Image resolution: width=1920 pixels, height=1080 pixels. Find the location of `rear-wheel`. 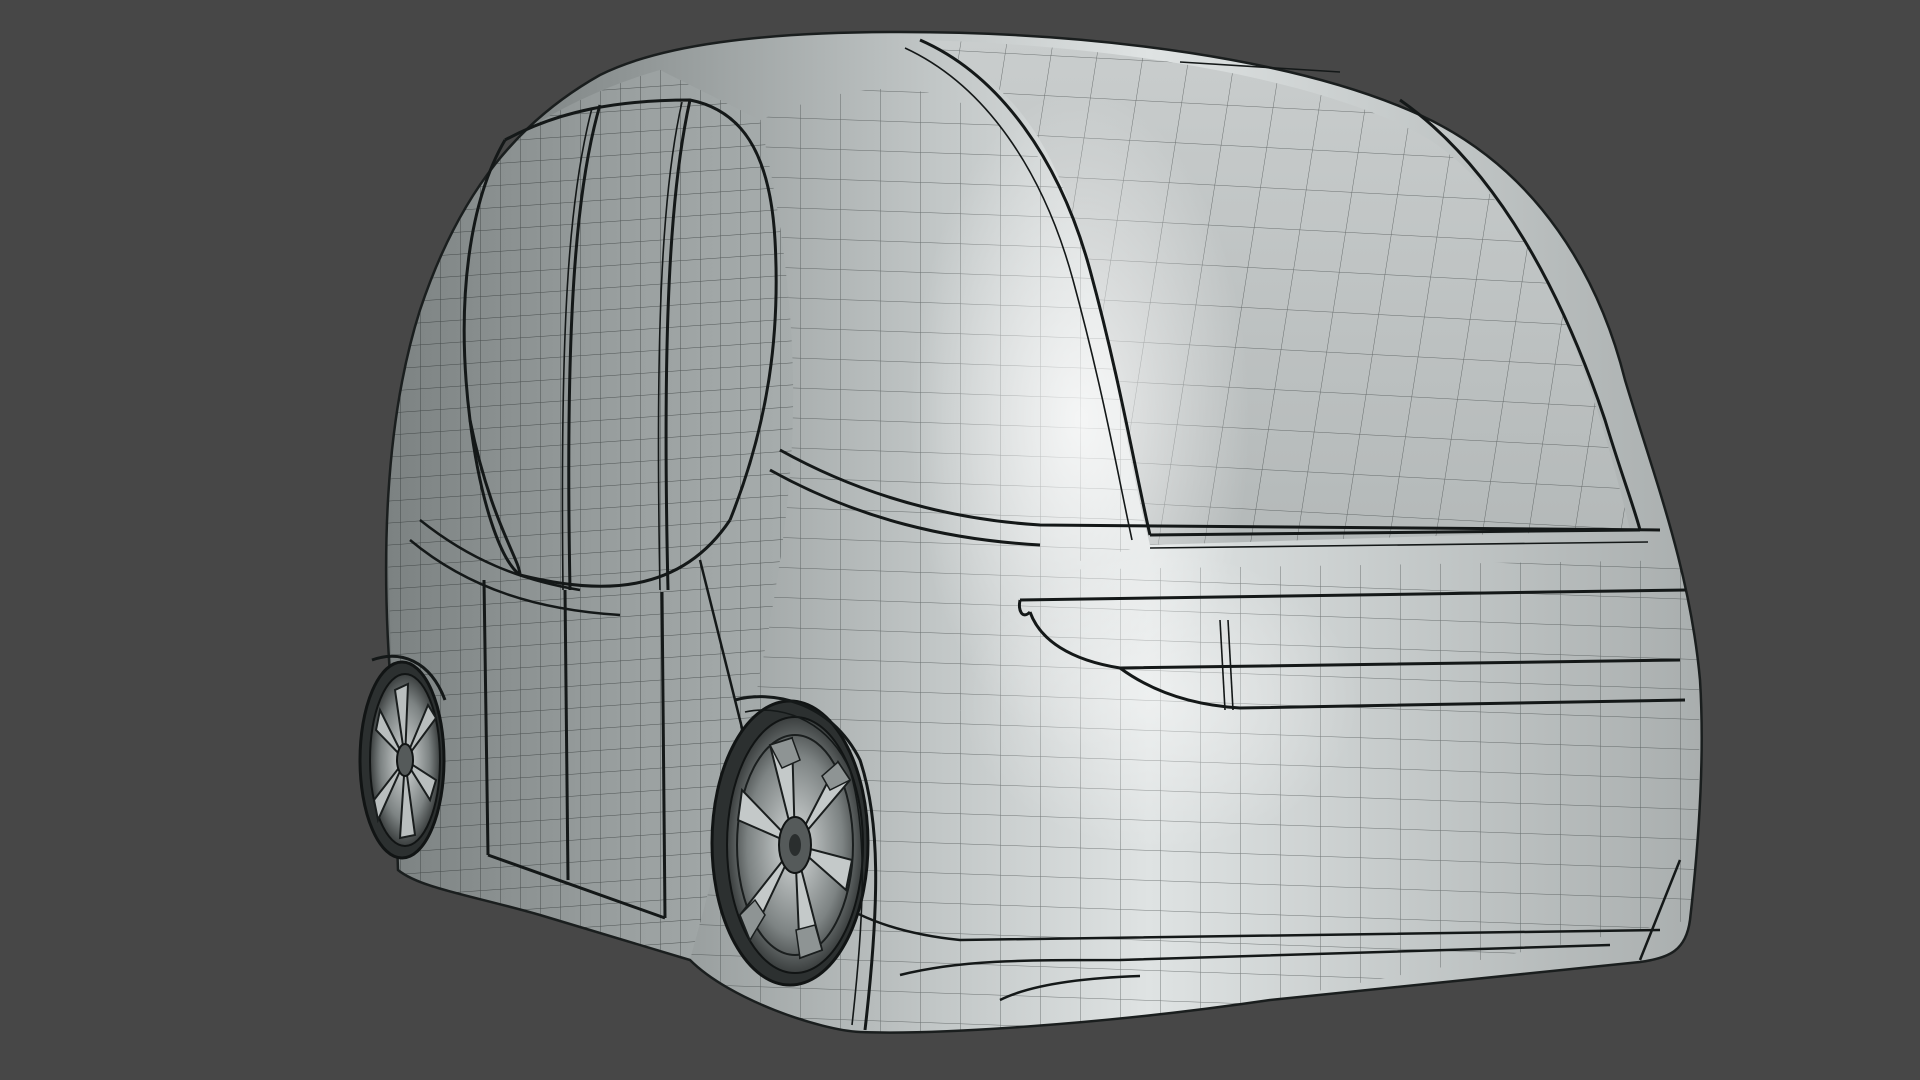

rear-wheel is located at coordinates (790, 843).